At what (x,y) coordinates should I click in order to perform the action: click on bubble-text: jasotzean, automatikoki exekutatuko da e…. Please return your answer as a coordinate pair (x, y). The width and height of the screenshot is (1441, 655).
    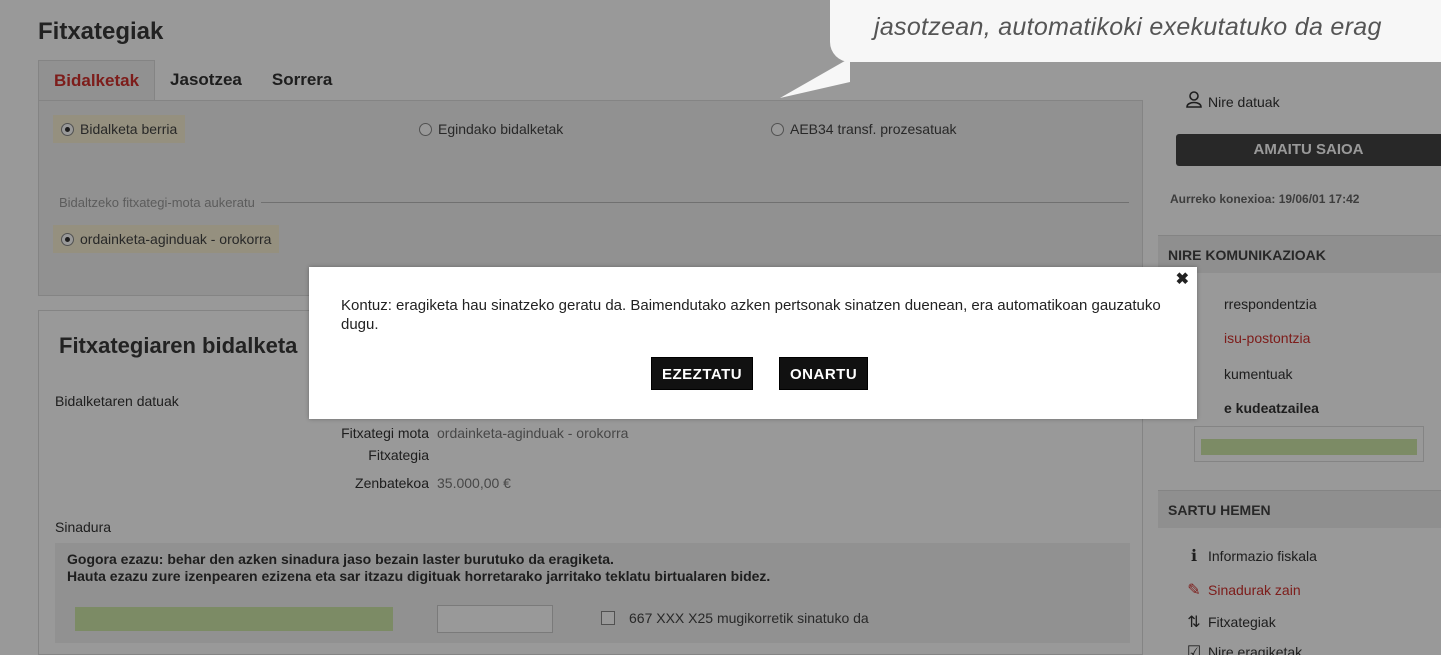
    Looking at the image, I should click on (1128, 27).